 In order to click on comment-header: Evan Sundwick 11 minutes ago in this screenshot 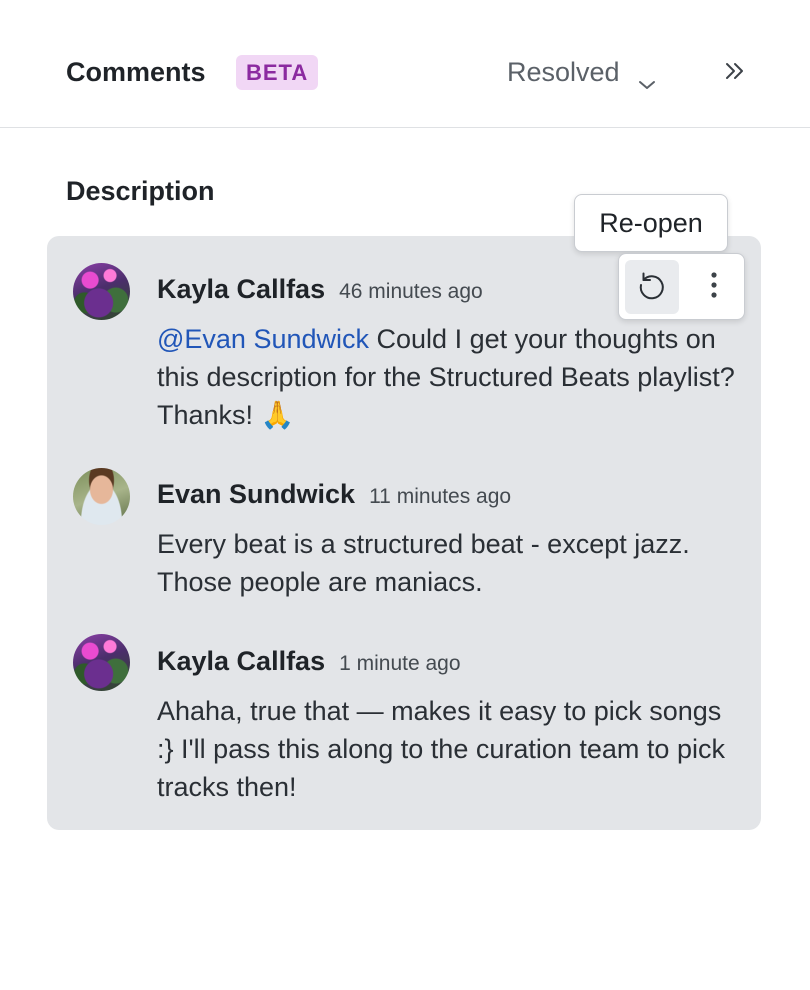, I will do `click(334, 494)`.